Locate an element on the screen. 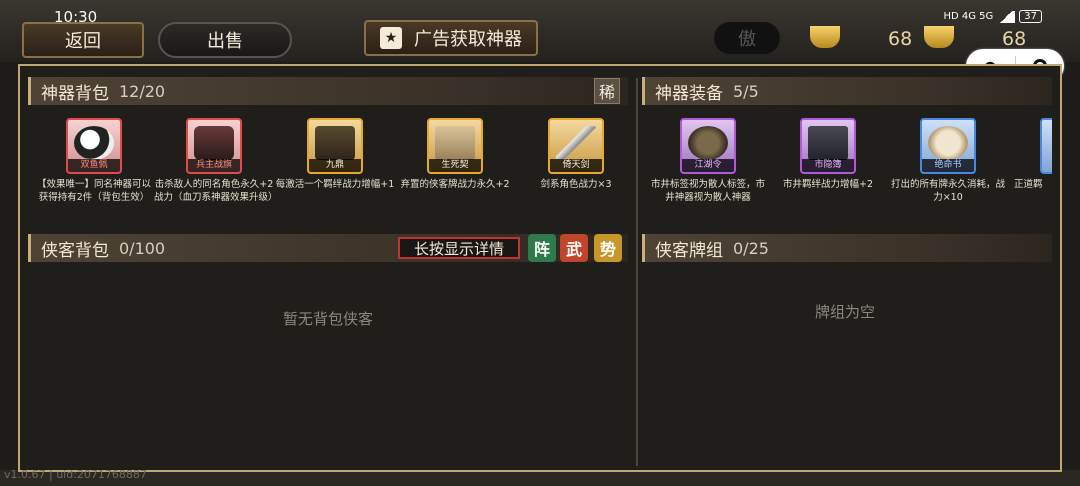 This screenshot has width=1080, height=486. artifact-art: 江湖令 is located at coordinates (708, 146).